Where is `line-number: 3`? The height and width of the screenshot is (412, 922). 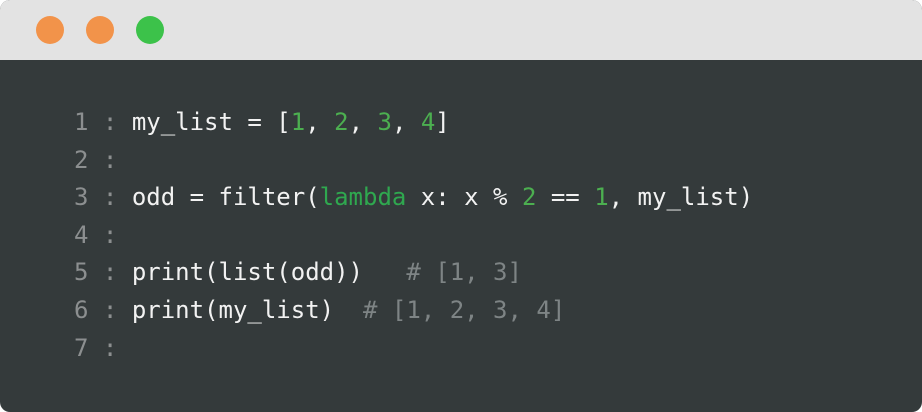 line-number: 3 is located at coordinates (81, 197).